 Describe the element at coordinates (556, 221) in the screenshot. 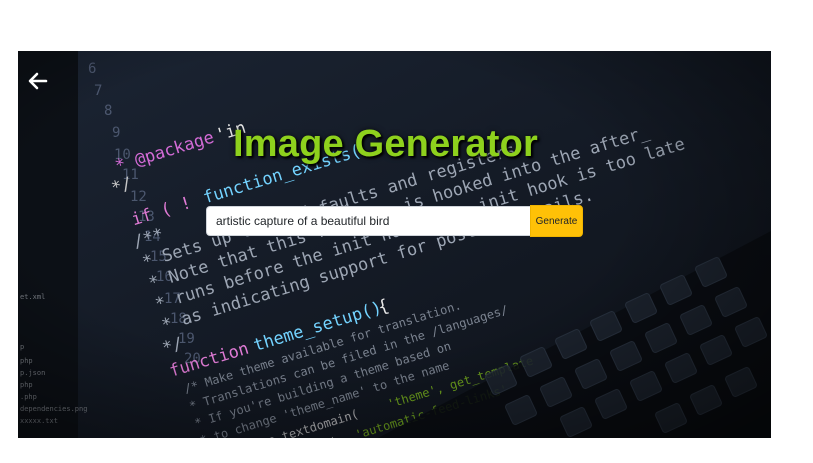

I see `generate-button: Generate` at that location.